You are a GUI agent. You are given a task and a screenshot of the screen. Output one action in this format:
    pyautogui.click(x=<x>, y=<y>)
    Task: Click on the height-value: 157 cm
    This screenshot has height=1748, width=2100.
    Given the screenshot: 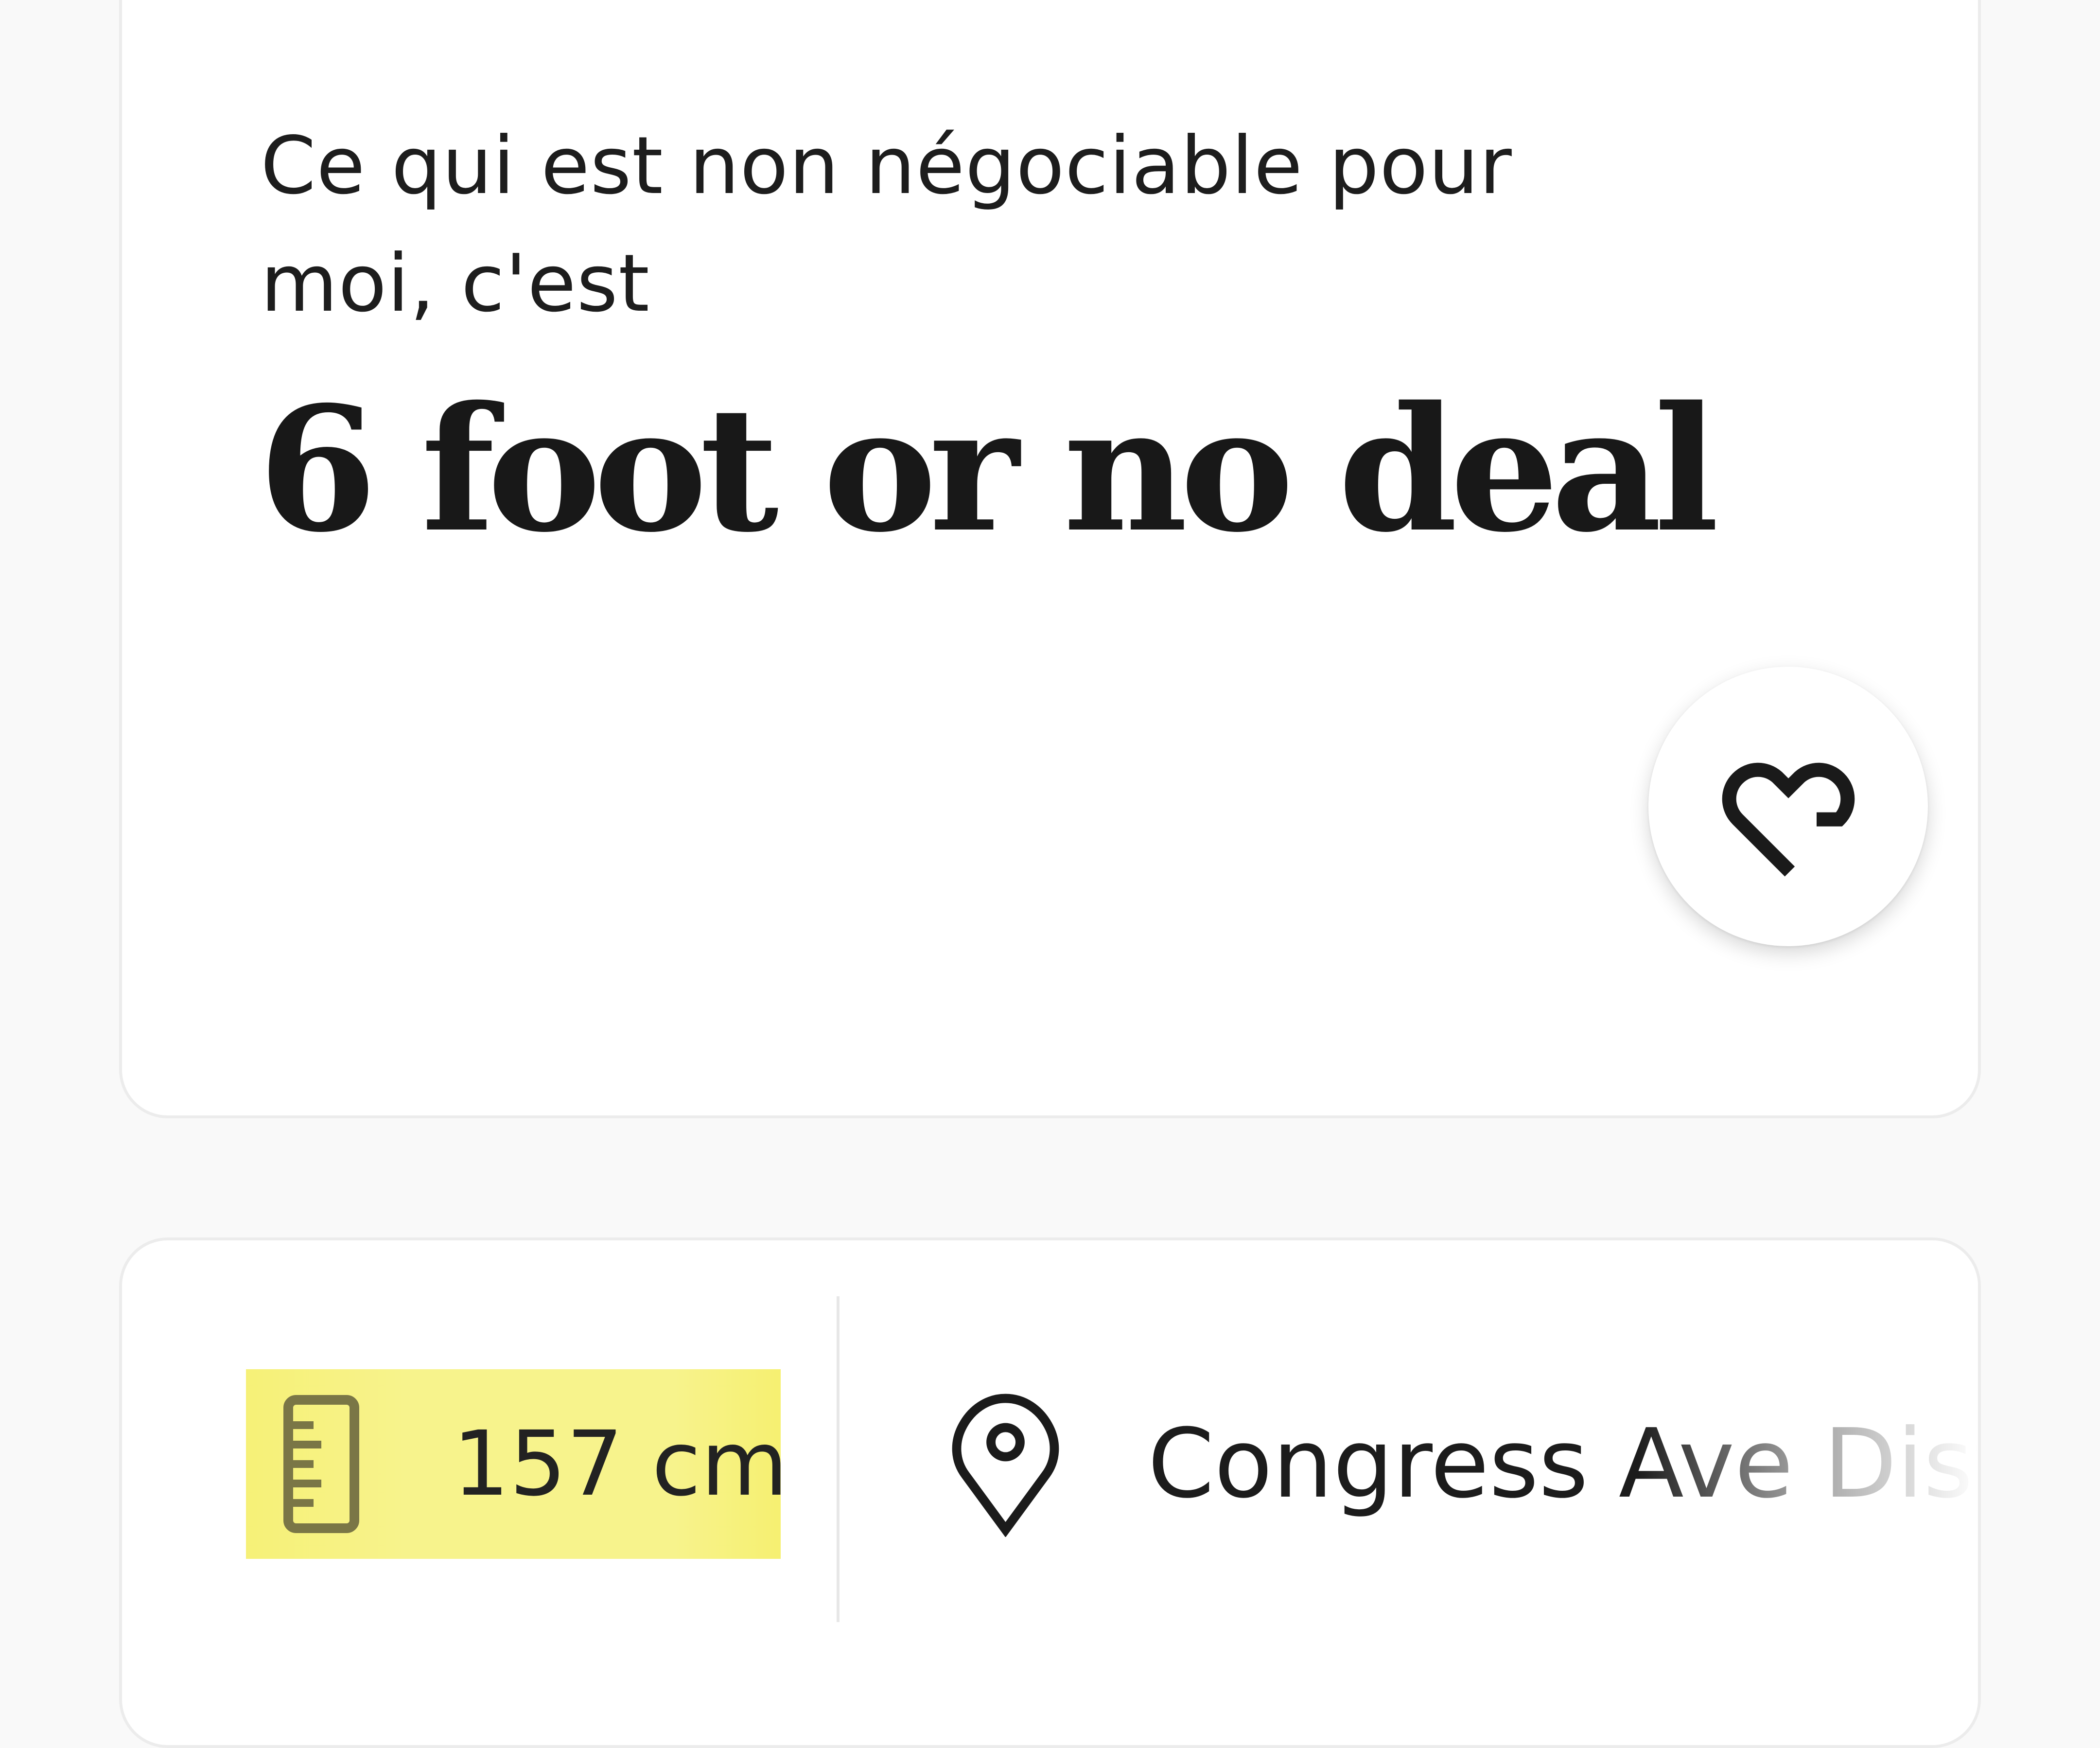 What is the action you would take?
    pyautogui.click(x=620, y=1464)
    